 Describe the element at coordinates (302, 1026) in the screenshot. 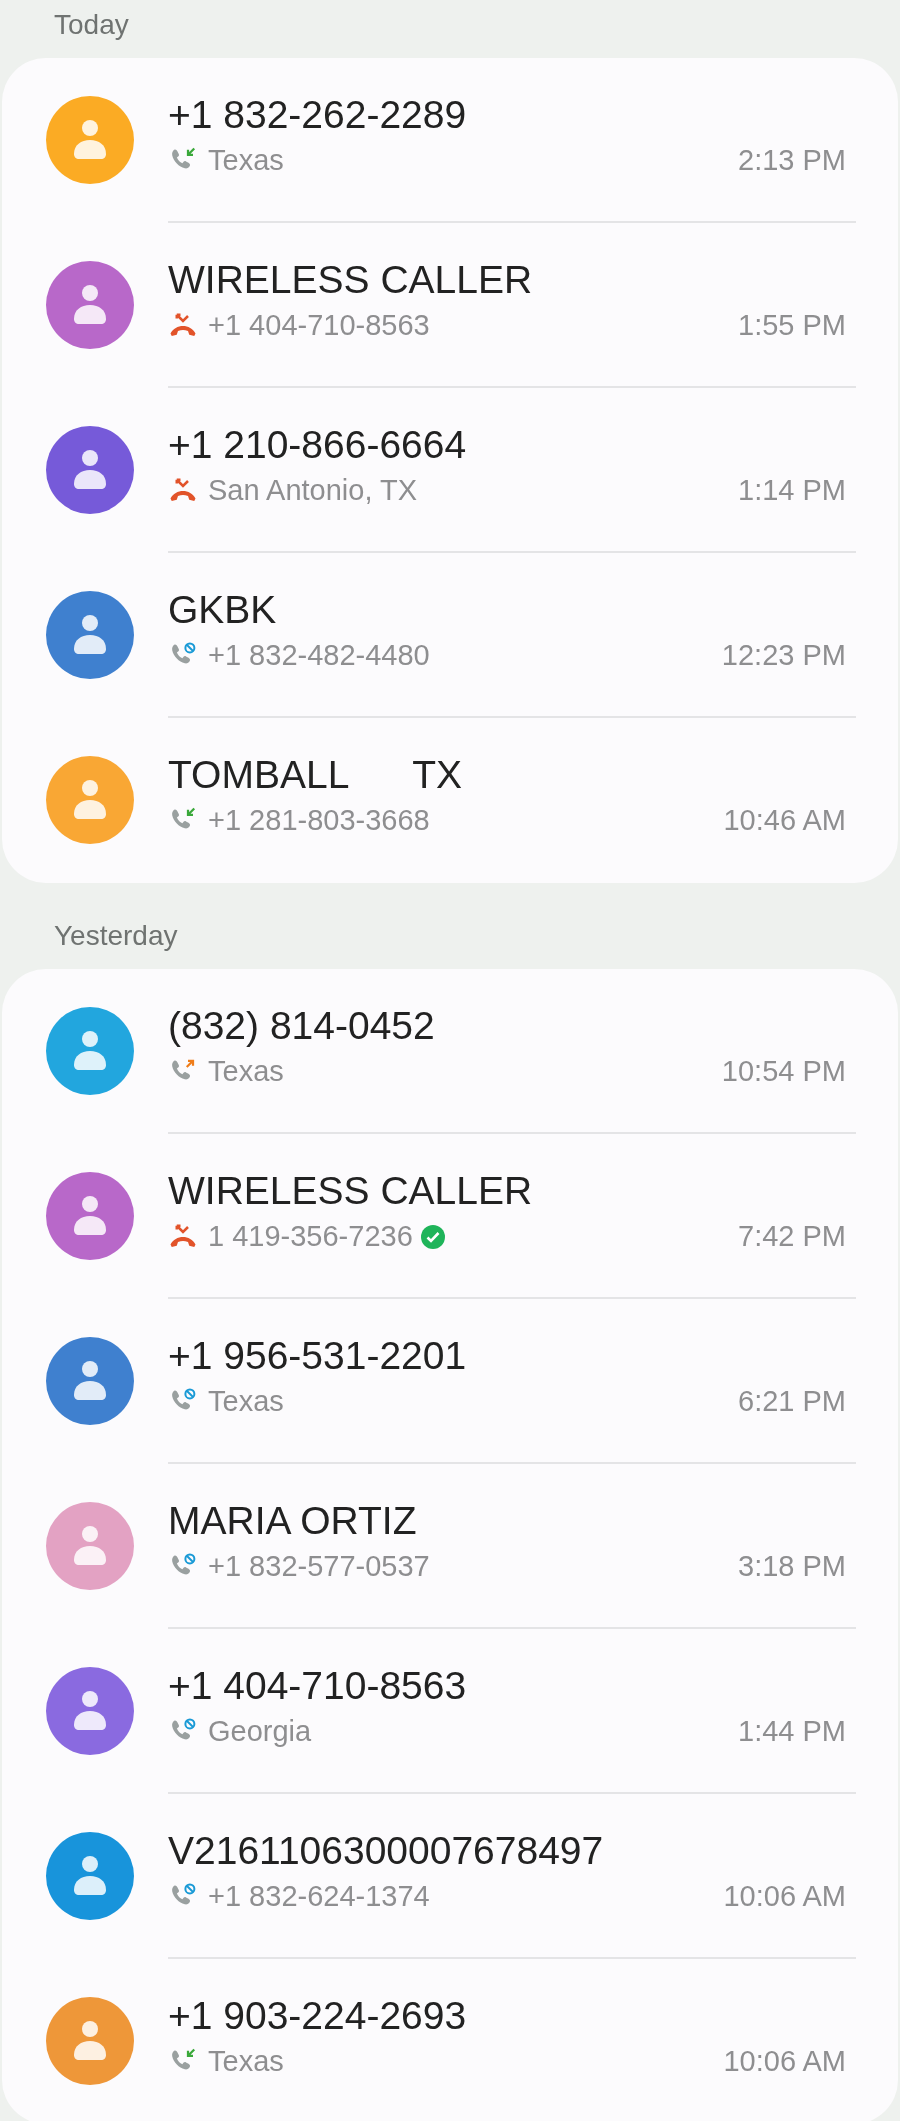

I see `caller-name: (832) 814-0452` at that location.